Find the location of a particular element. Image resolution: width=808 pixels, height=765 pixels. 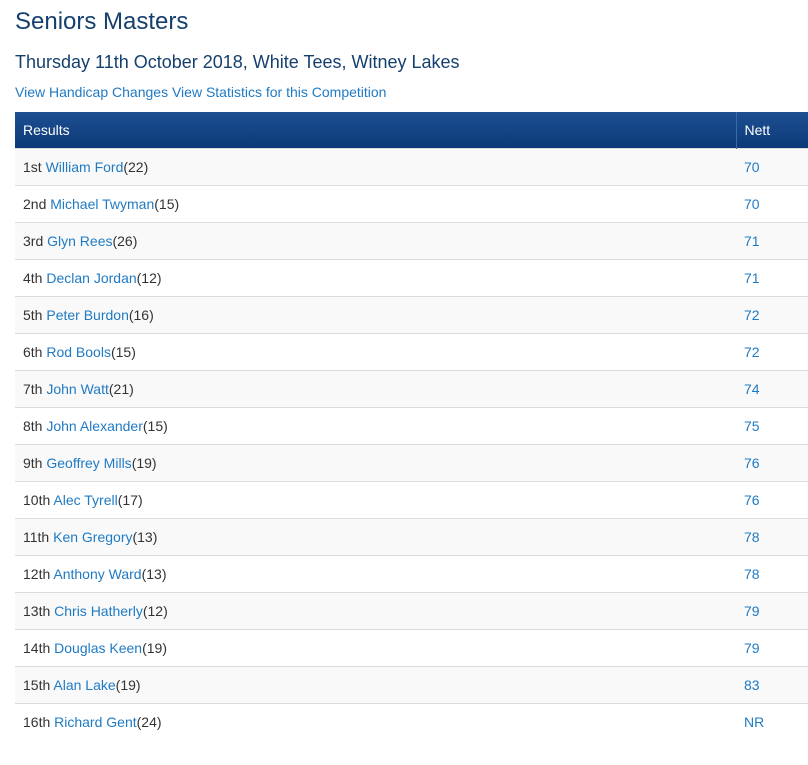

table-row: 16th Richard Gent(24) NR is located at coordinates (411, 721).